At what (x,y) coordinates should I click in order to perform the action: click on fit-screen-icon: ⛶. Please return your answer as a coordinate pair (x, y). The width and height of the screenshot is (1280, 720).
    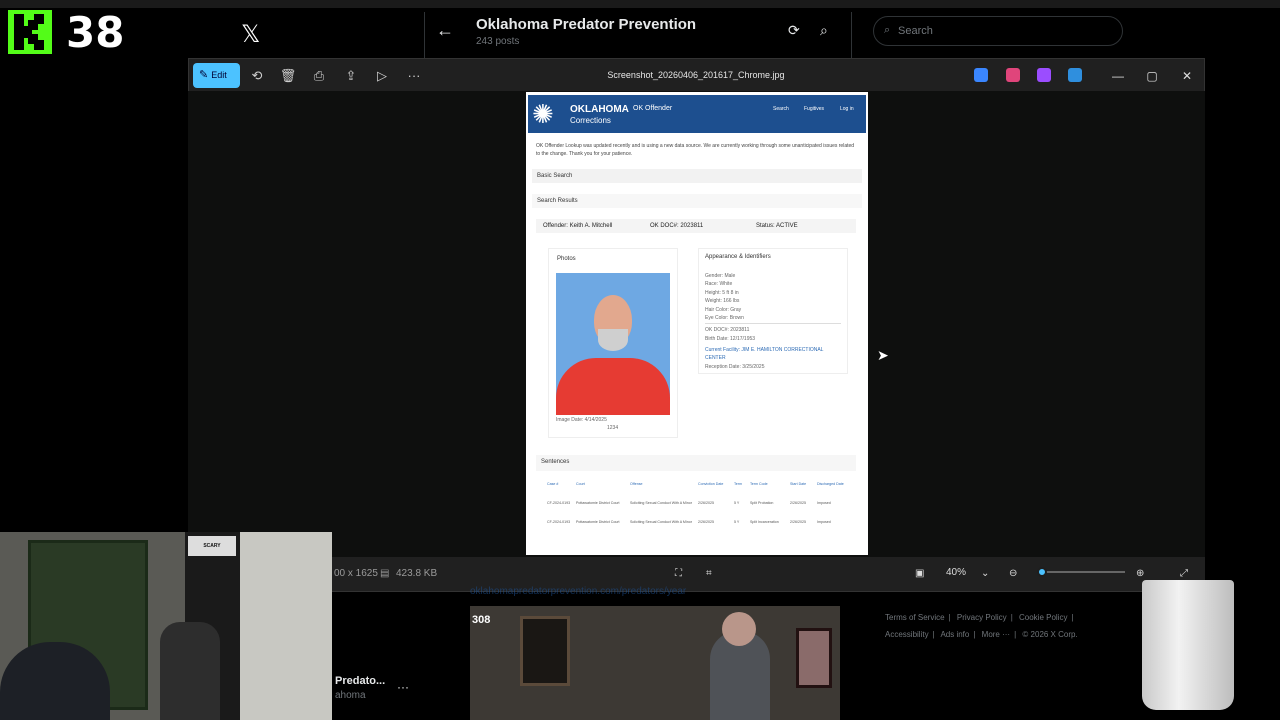
    Looking at the image, I should click on (678, 573).